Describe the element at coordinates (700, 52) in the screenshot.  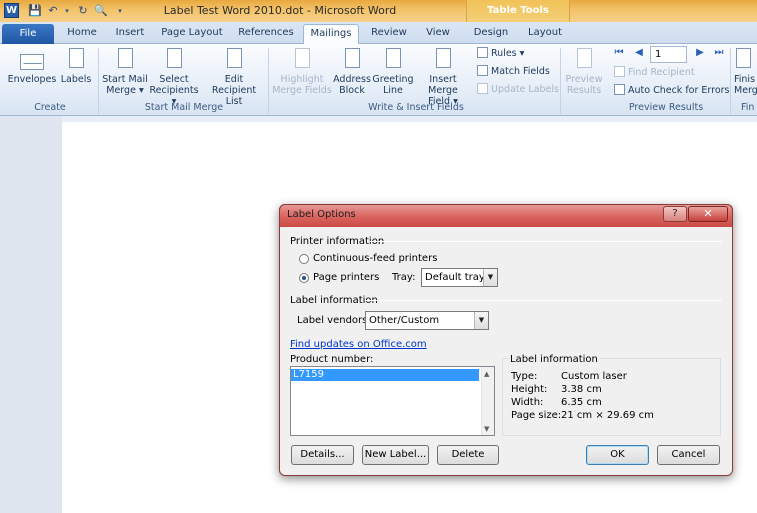
I see `next-record-icon: ▶` at that location.